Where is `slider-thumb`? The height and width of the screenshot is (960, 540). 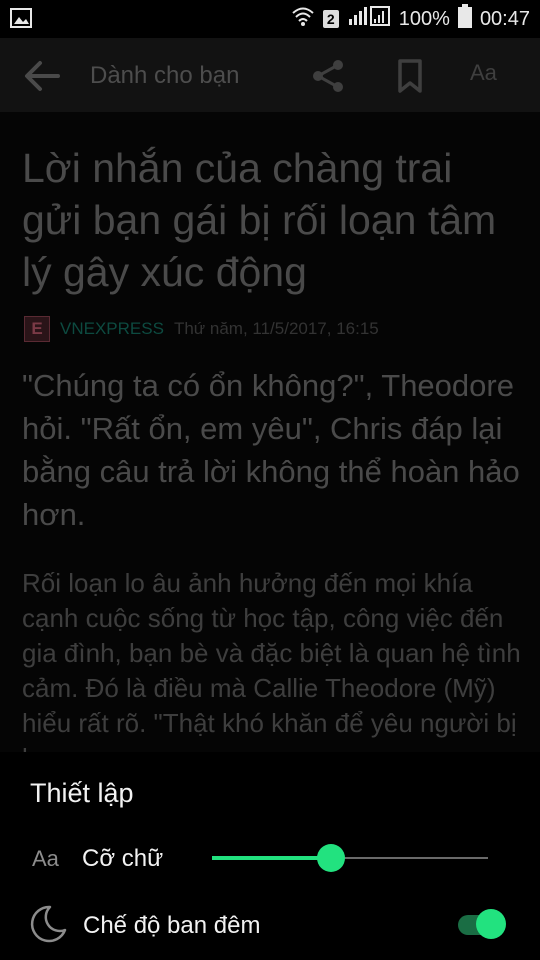 slider-thumb is located at coordinates (330, 858).